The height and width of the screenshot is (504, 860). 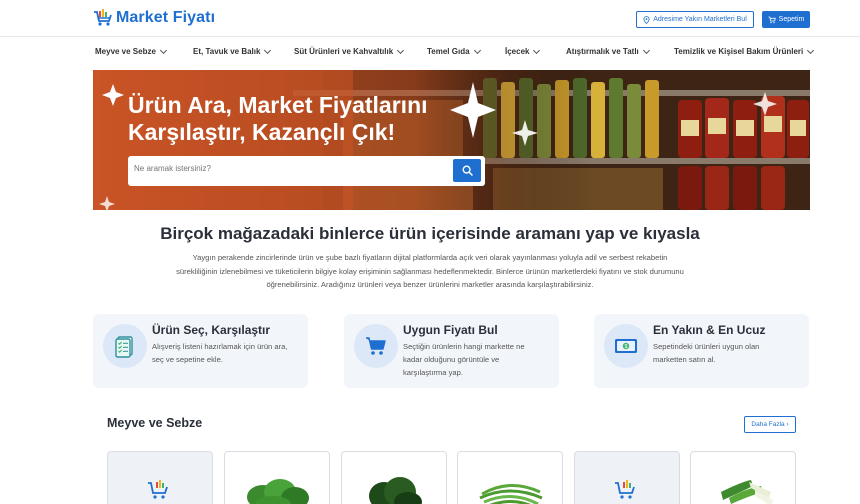 I want to click on nav-item-temizlik: Temizlik ve Kişisel Bakım Ürünleri, so click(x=744, y=51).